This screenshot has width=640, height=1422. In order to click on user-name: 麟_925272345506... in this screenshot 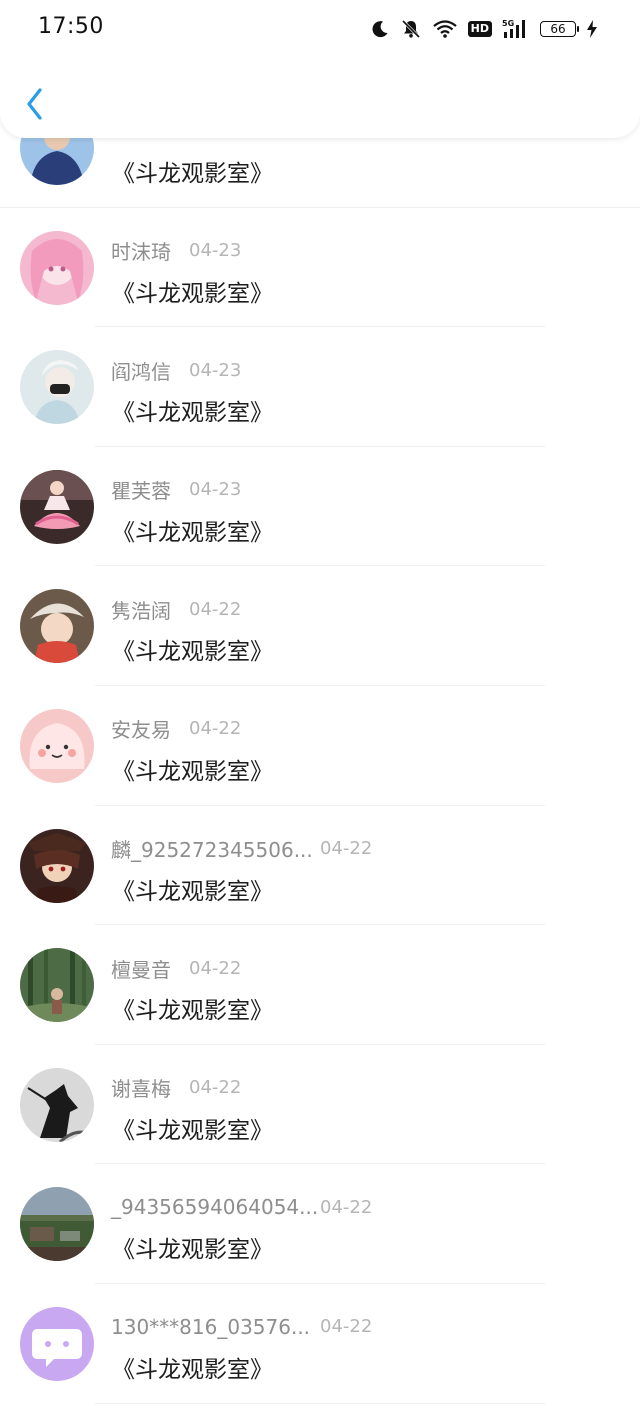, I will do `click(212, 848)`.